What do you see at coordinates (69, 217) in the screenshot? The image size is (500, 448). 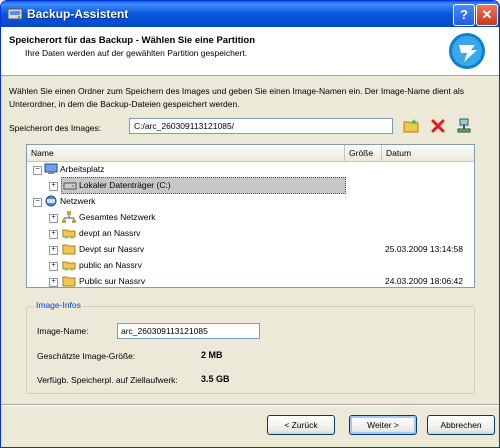 I see `entire-network-icon` at bounding box center [69, 217].